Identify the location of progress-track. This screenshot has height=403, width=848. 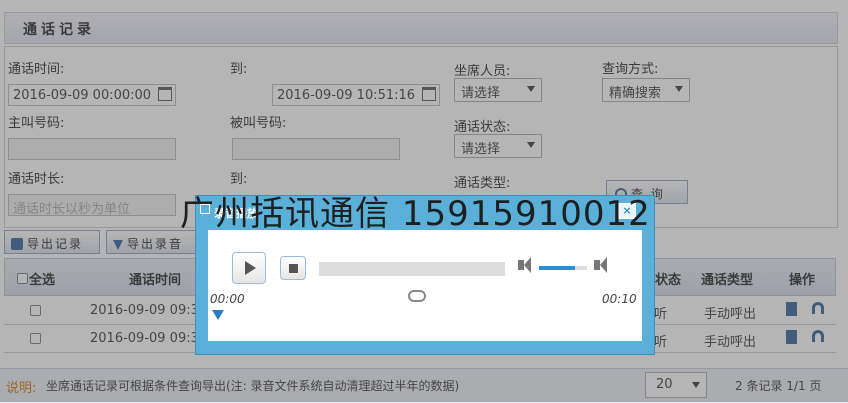
(412, 269).